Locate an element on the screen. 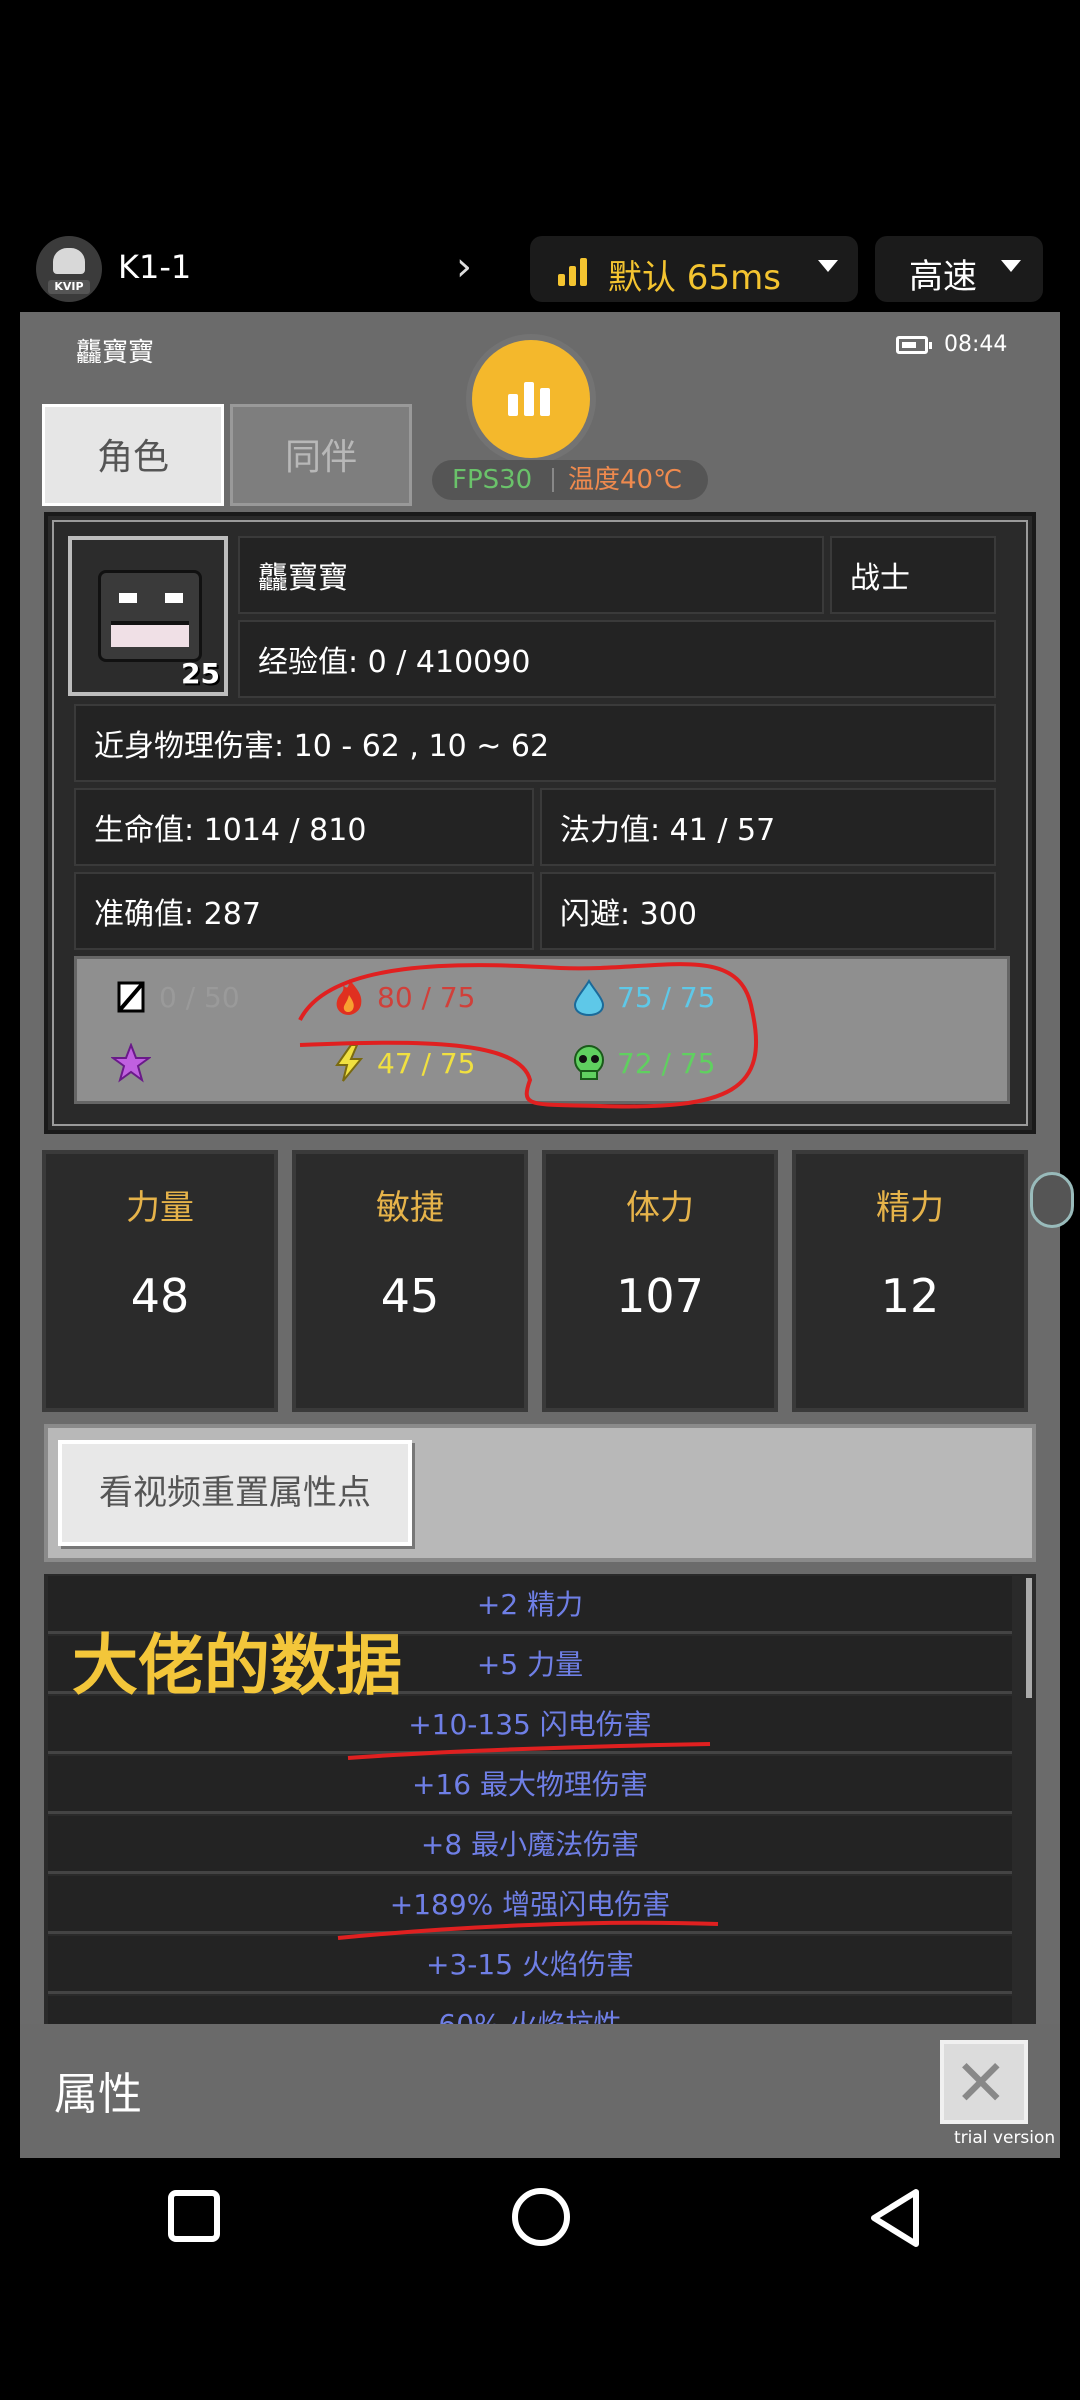 This screenshot has width=1080, height=2400. back-icon is located at coordinates (896, 2218).